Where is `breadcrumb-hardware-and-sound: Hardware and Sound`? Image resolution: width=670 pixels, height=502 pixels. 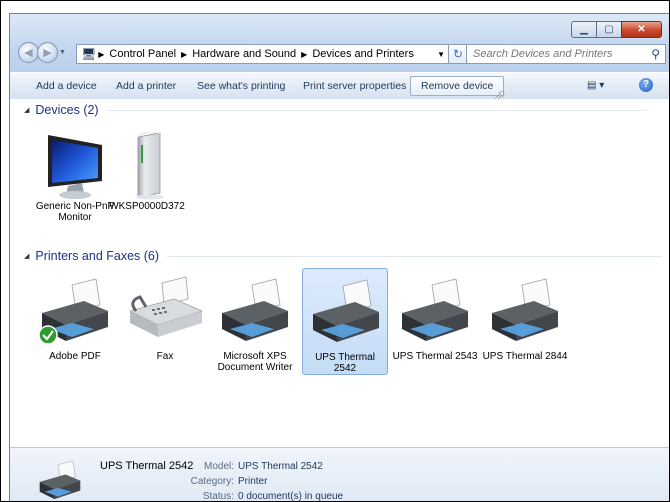
breadcrumb-hardware-and-sound: Hardware and Sound is located at coordinates (244, 54).